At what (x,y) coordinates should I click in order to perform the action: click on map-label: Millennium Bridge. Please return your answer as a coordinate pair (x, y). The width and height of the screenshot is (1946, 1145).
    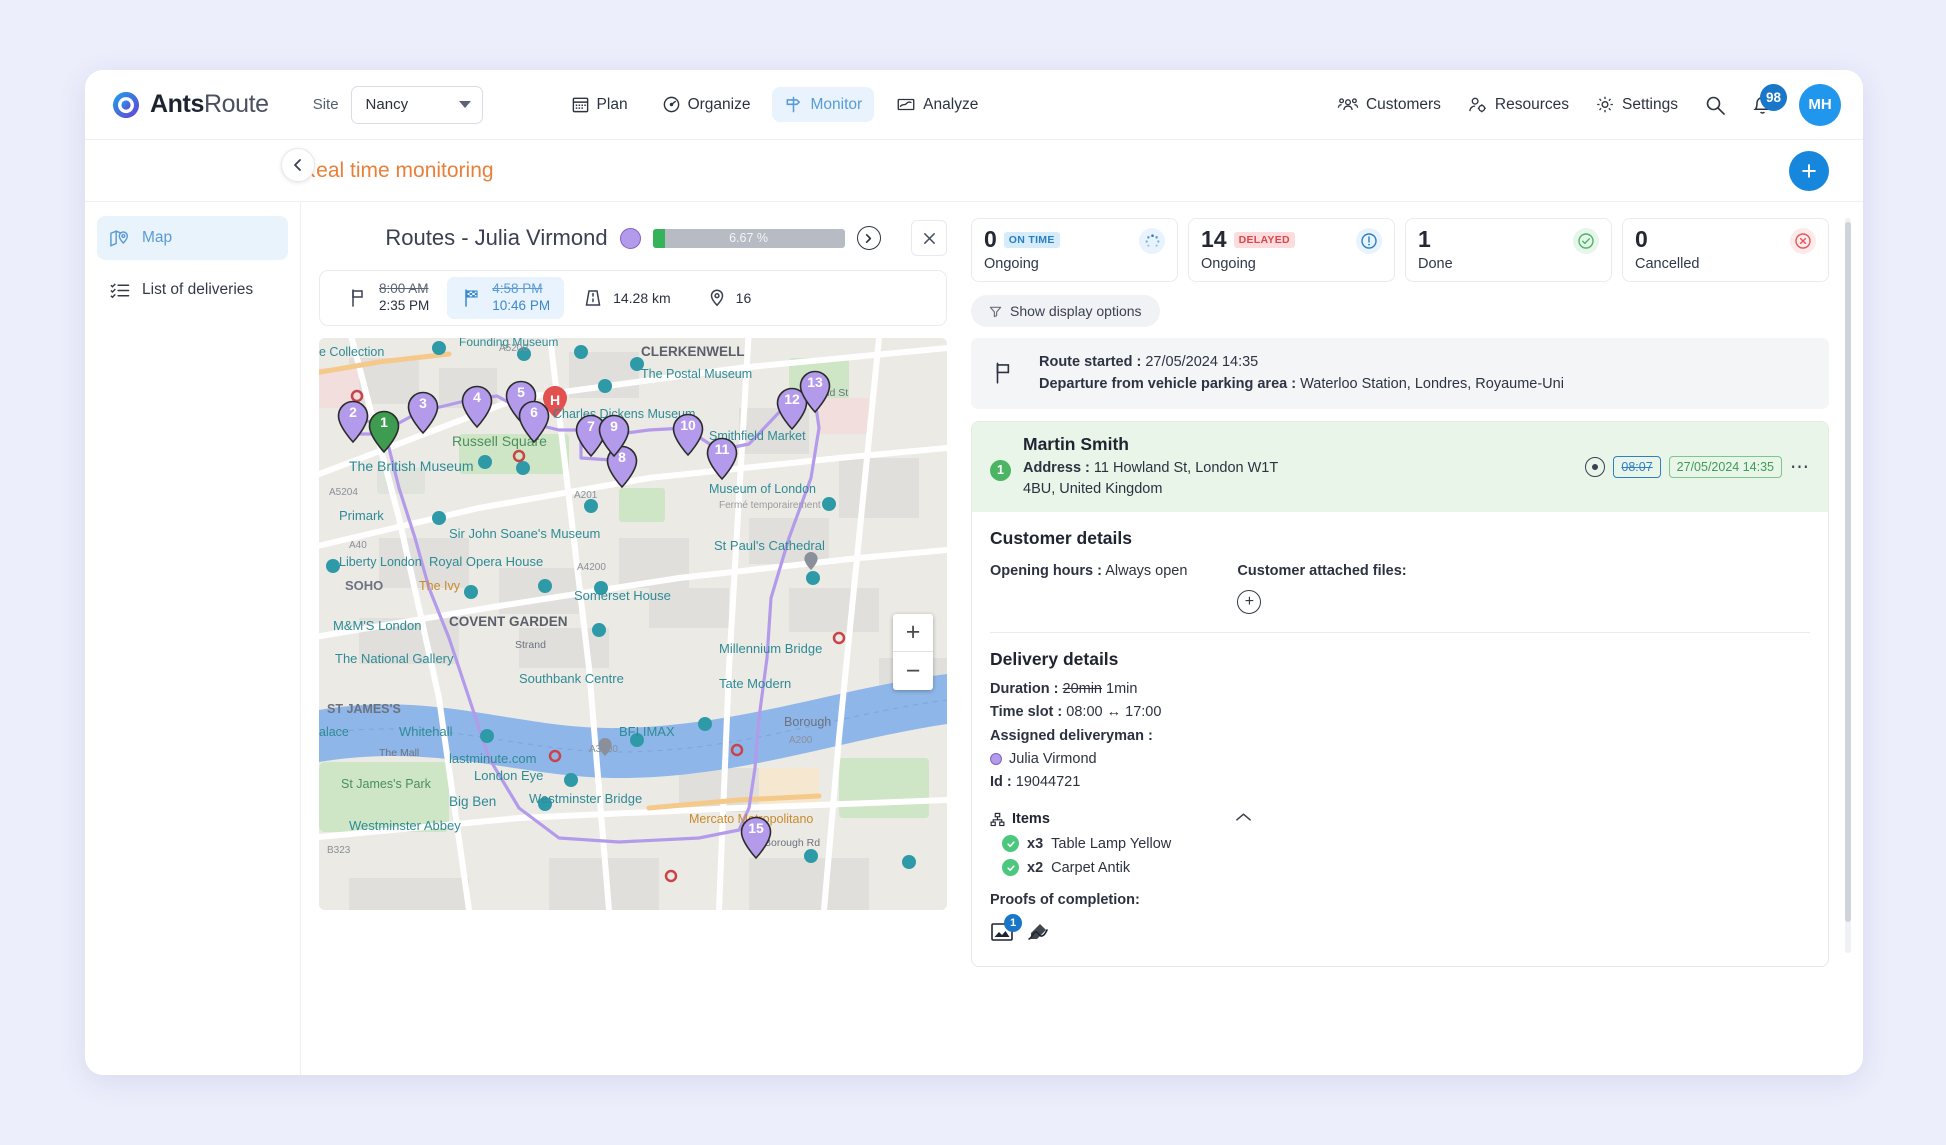
    Looking at the image, I should click on (770, 648).